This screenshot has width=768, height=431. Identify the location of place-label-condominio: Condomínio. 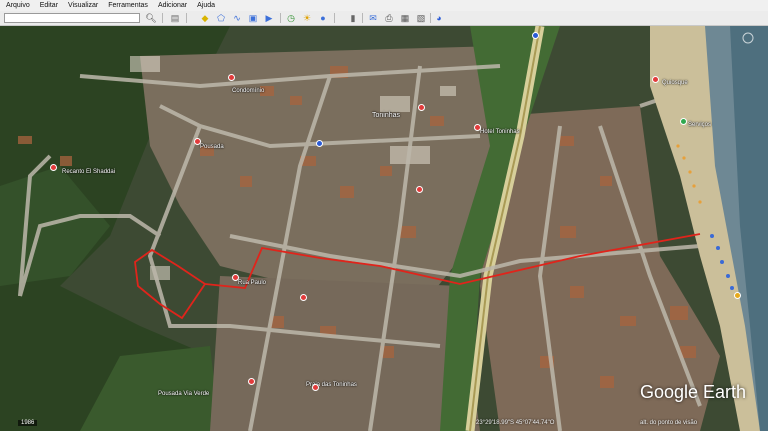
(248, 91).